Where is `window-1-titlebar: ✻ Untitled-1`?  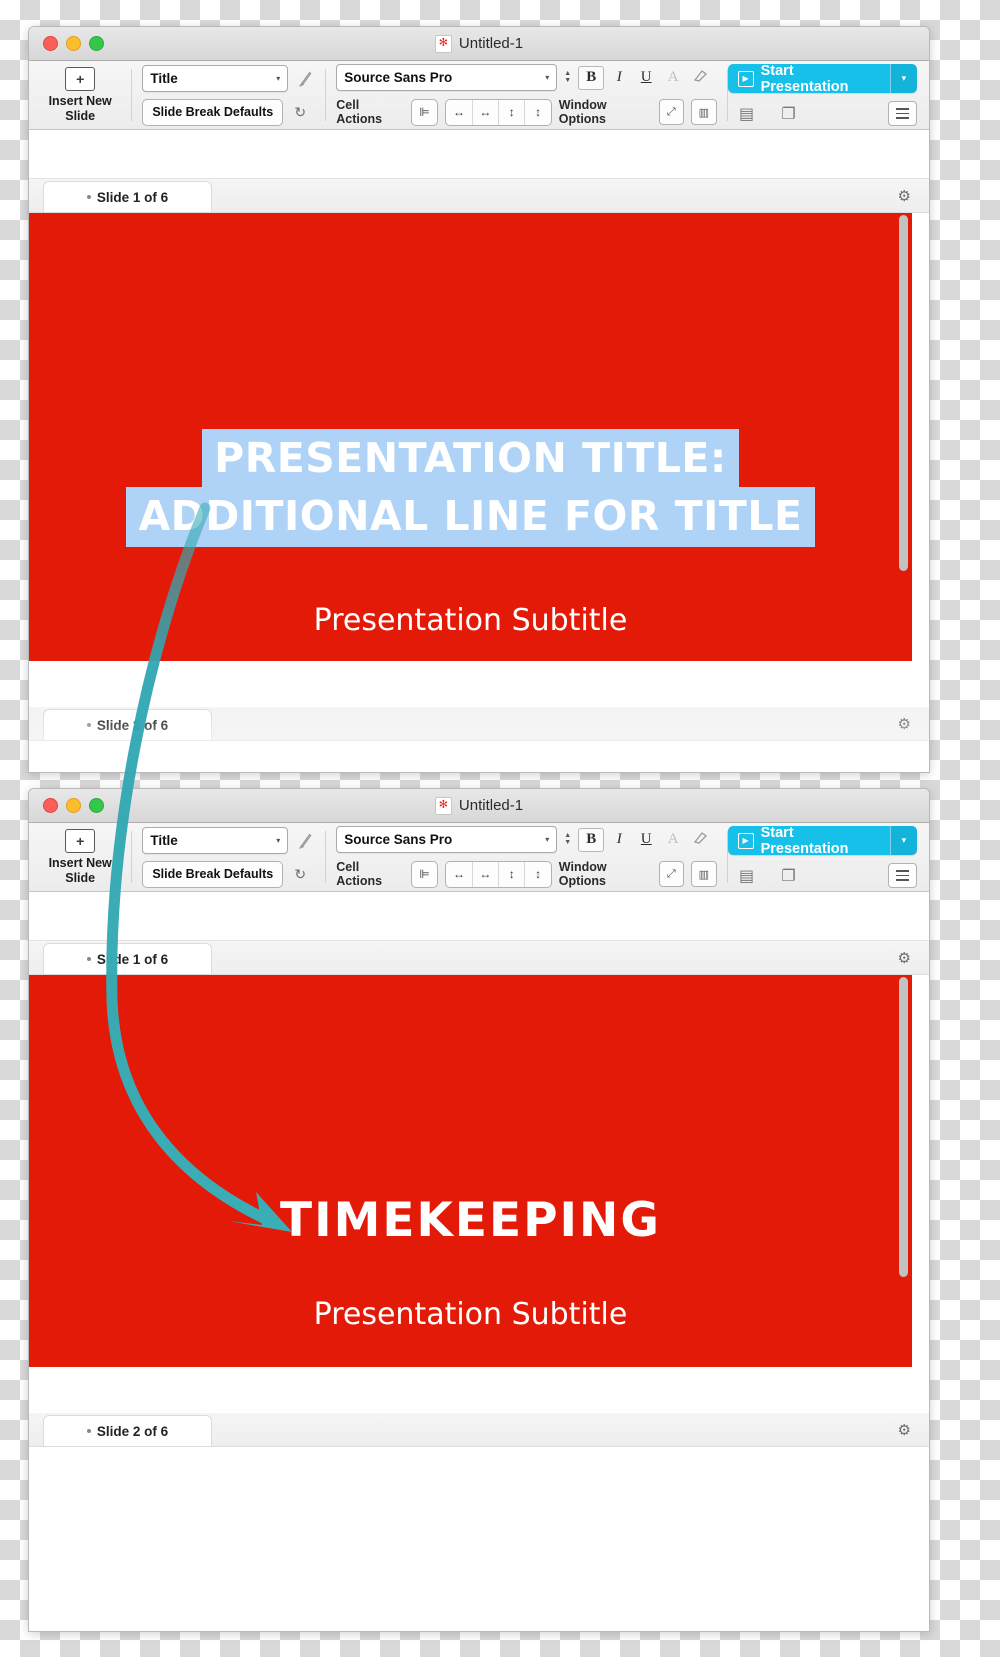
window-1-titlebar: ✻ Untitled-1 is located at coordinates (479, 44).